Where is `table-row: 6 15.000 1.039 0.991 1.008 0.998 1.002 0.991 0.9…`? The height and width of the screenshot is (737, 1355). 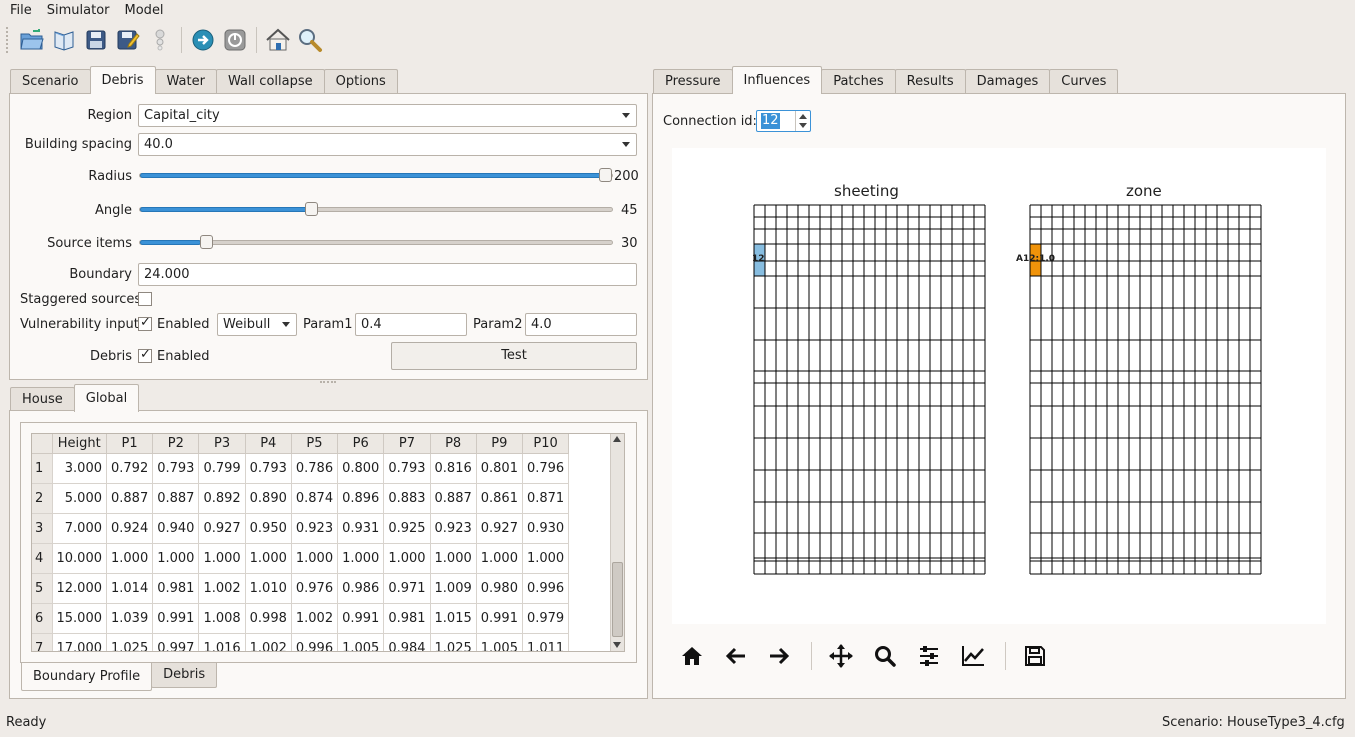 table-row: 6 15.000 1.039 0.991 1.008 0.998 1.002 0.991 0.9… is located at coordinates (301, 618).